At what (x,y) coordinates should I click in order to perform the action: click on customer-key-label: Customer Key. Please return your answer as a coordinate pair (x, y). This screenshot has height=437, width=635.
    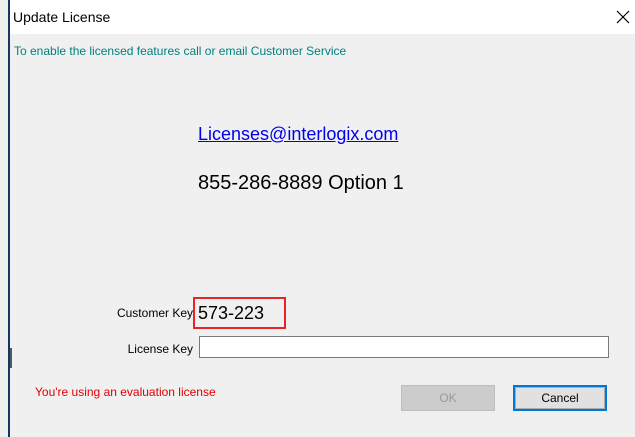
    Looking at the image, I should click on (154, 313).